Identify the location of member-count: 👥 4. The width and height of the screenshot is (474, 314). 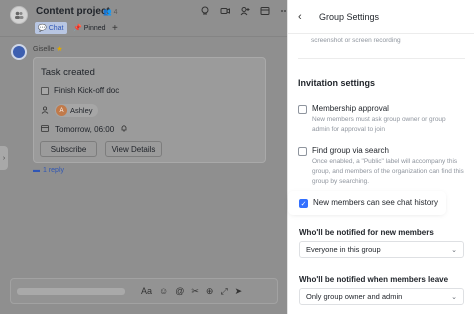
(110, 12).